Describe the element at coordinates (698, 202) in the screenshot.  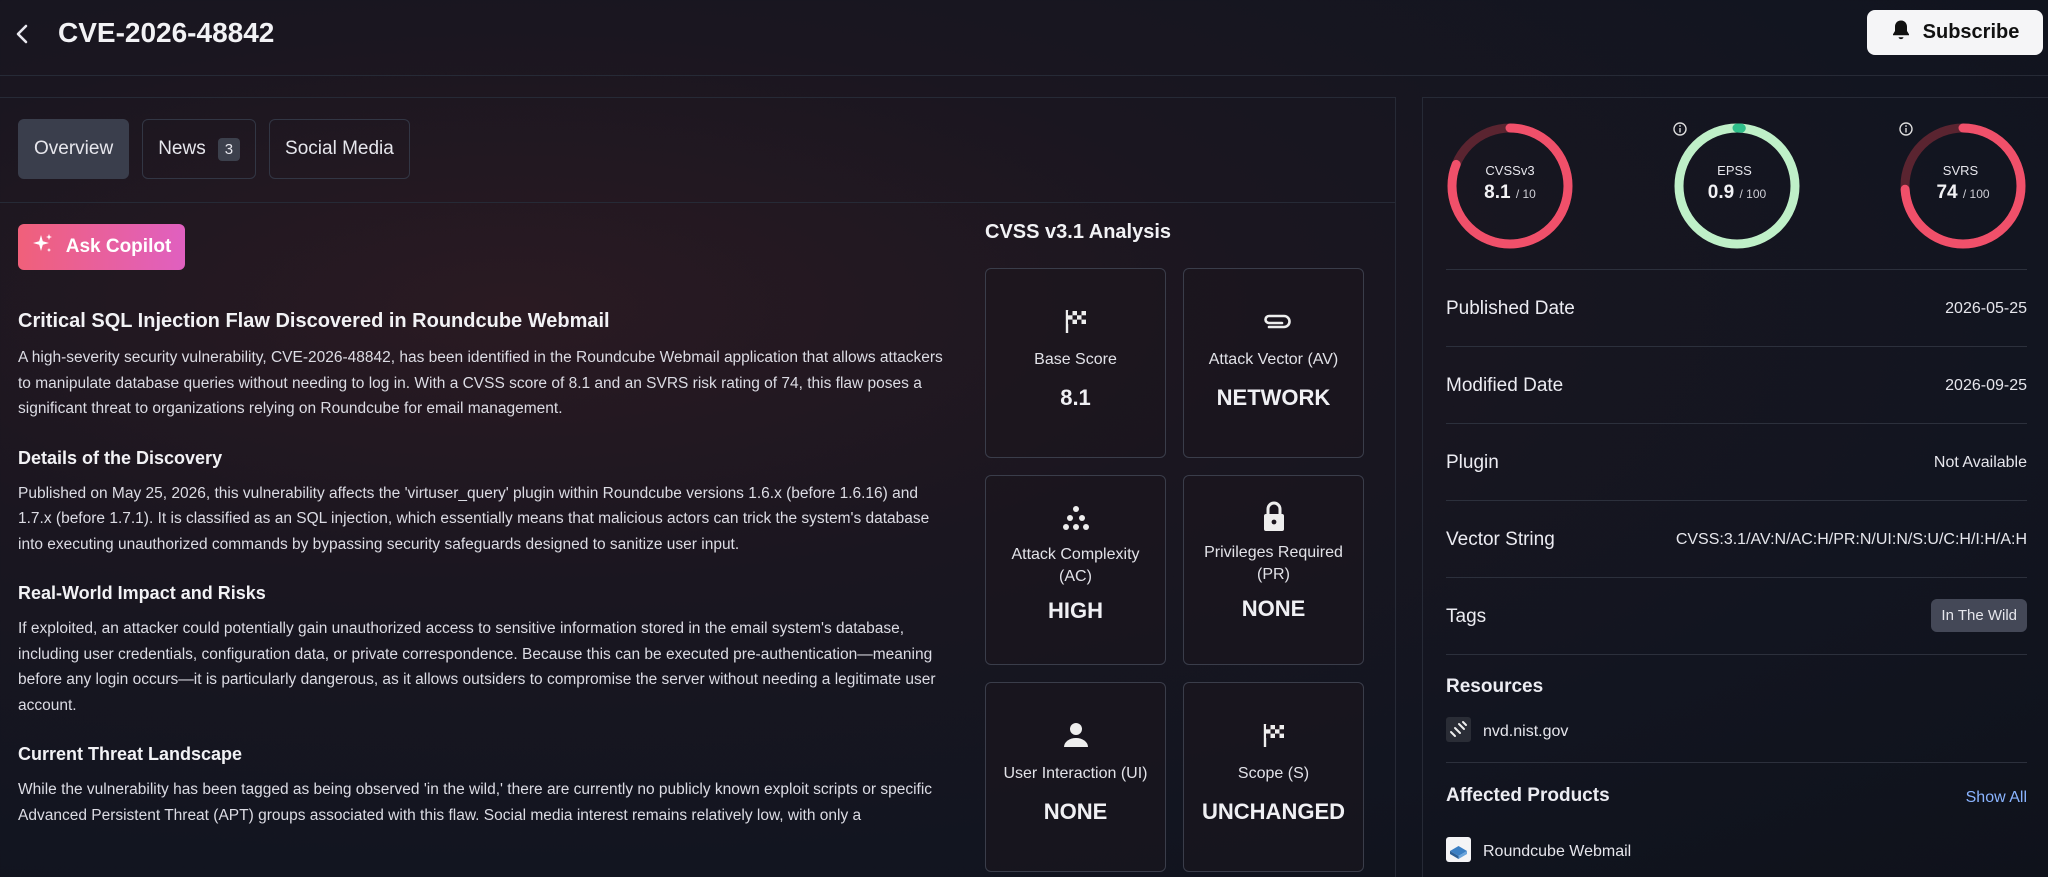
I see `divider` at that location.